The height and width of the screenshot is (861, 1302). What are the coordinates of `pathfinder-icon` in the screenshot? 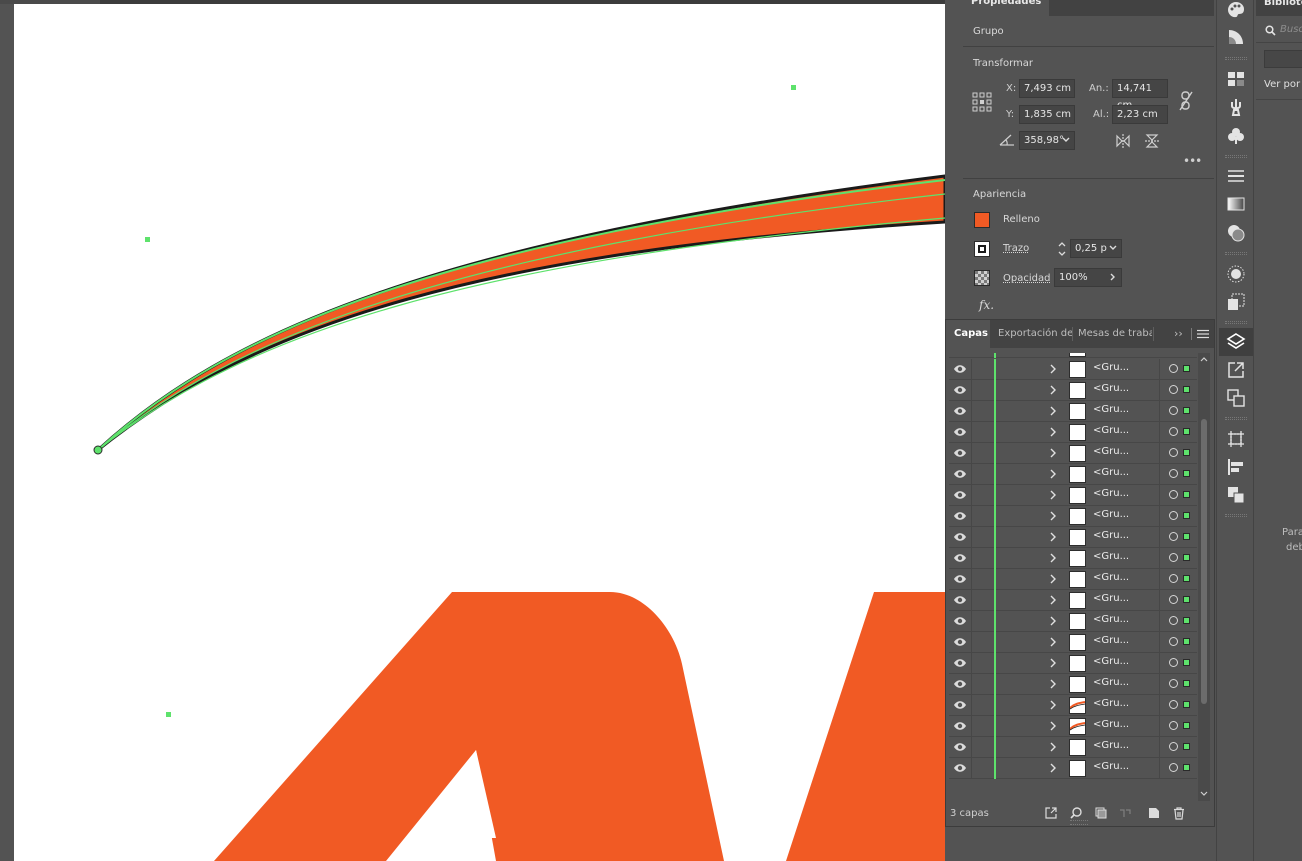 It's located at (1236, 495).